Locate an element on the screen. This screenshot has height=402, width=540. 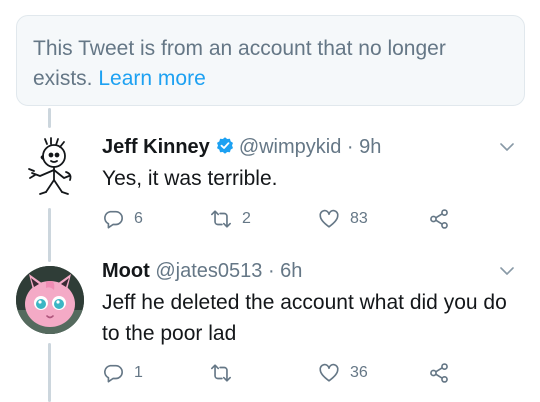
retweet-button: 2 is located at coordinates (230, 219).